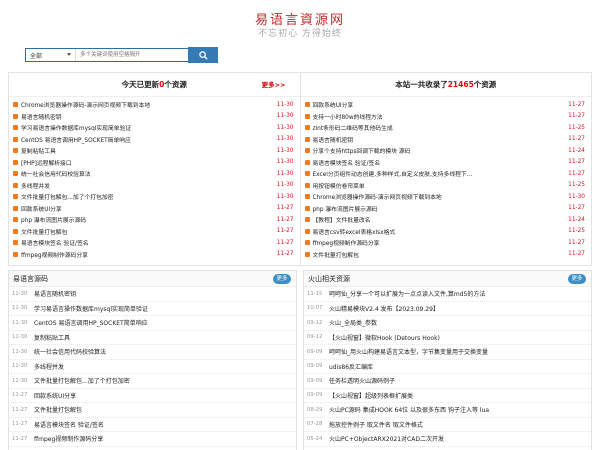 The width and height of the screenshot is (600, 450). I want to click on list-item: [PHP]远程解析接口 11-30, so click(154, 163).